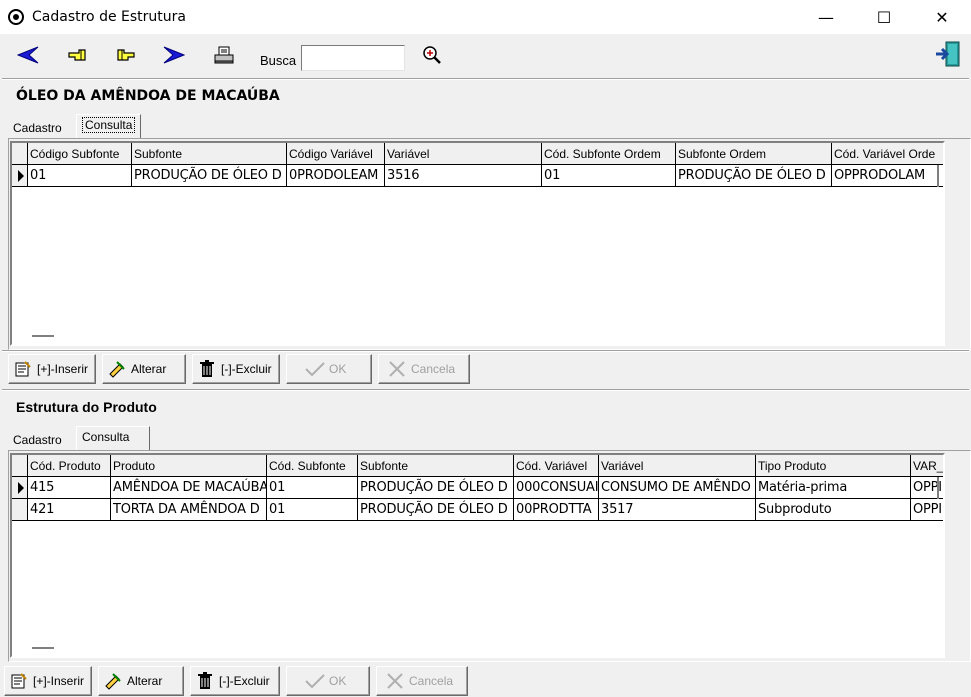 This screenshot has height=697, width=971. I want to click on exit-door-icon, so click(948, 54).